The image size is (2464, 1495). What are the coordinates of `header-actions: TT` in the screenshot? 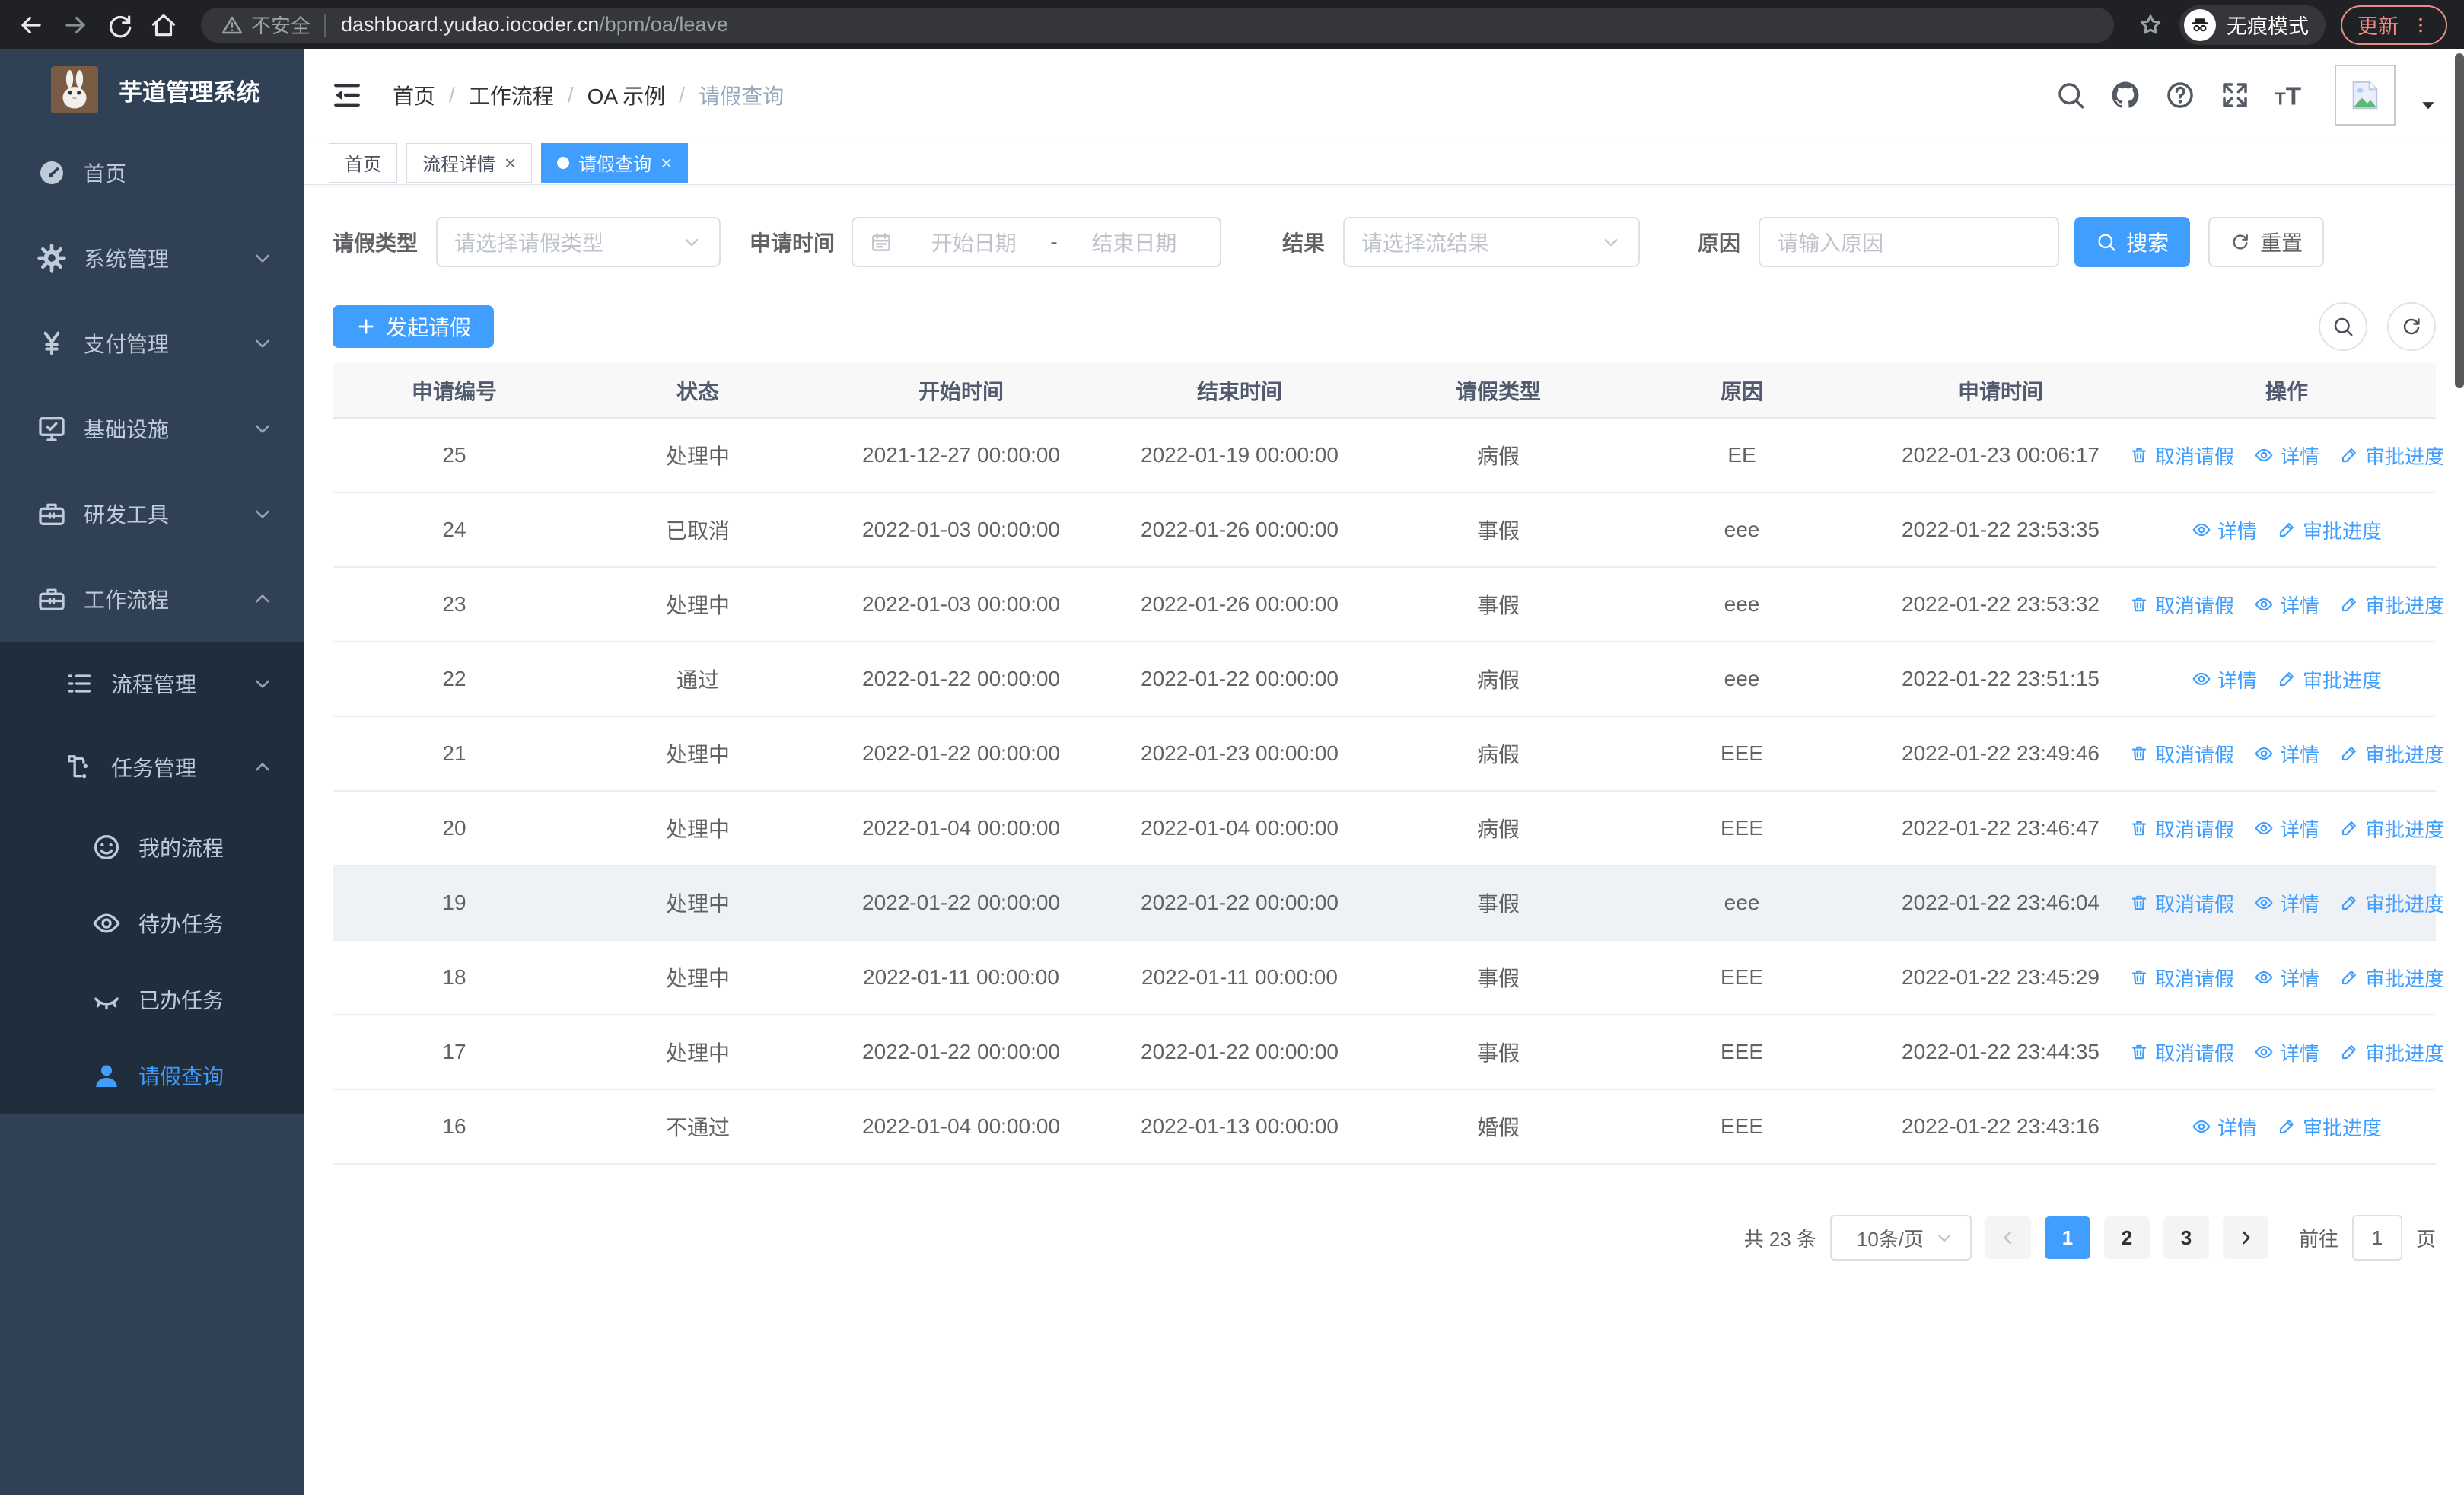 It's located at (2246, 96).